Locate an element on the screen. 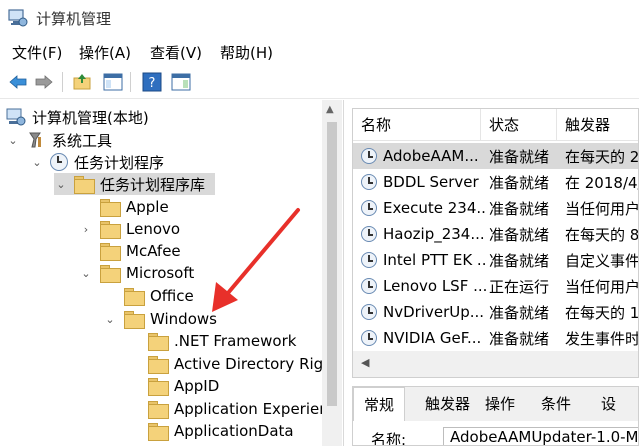  scroll-up-icon: ▲ is located at coordinates (330, 109).